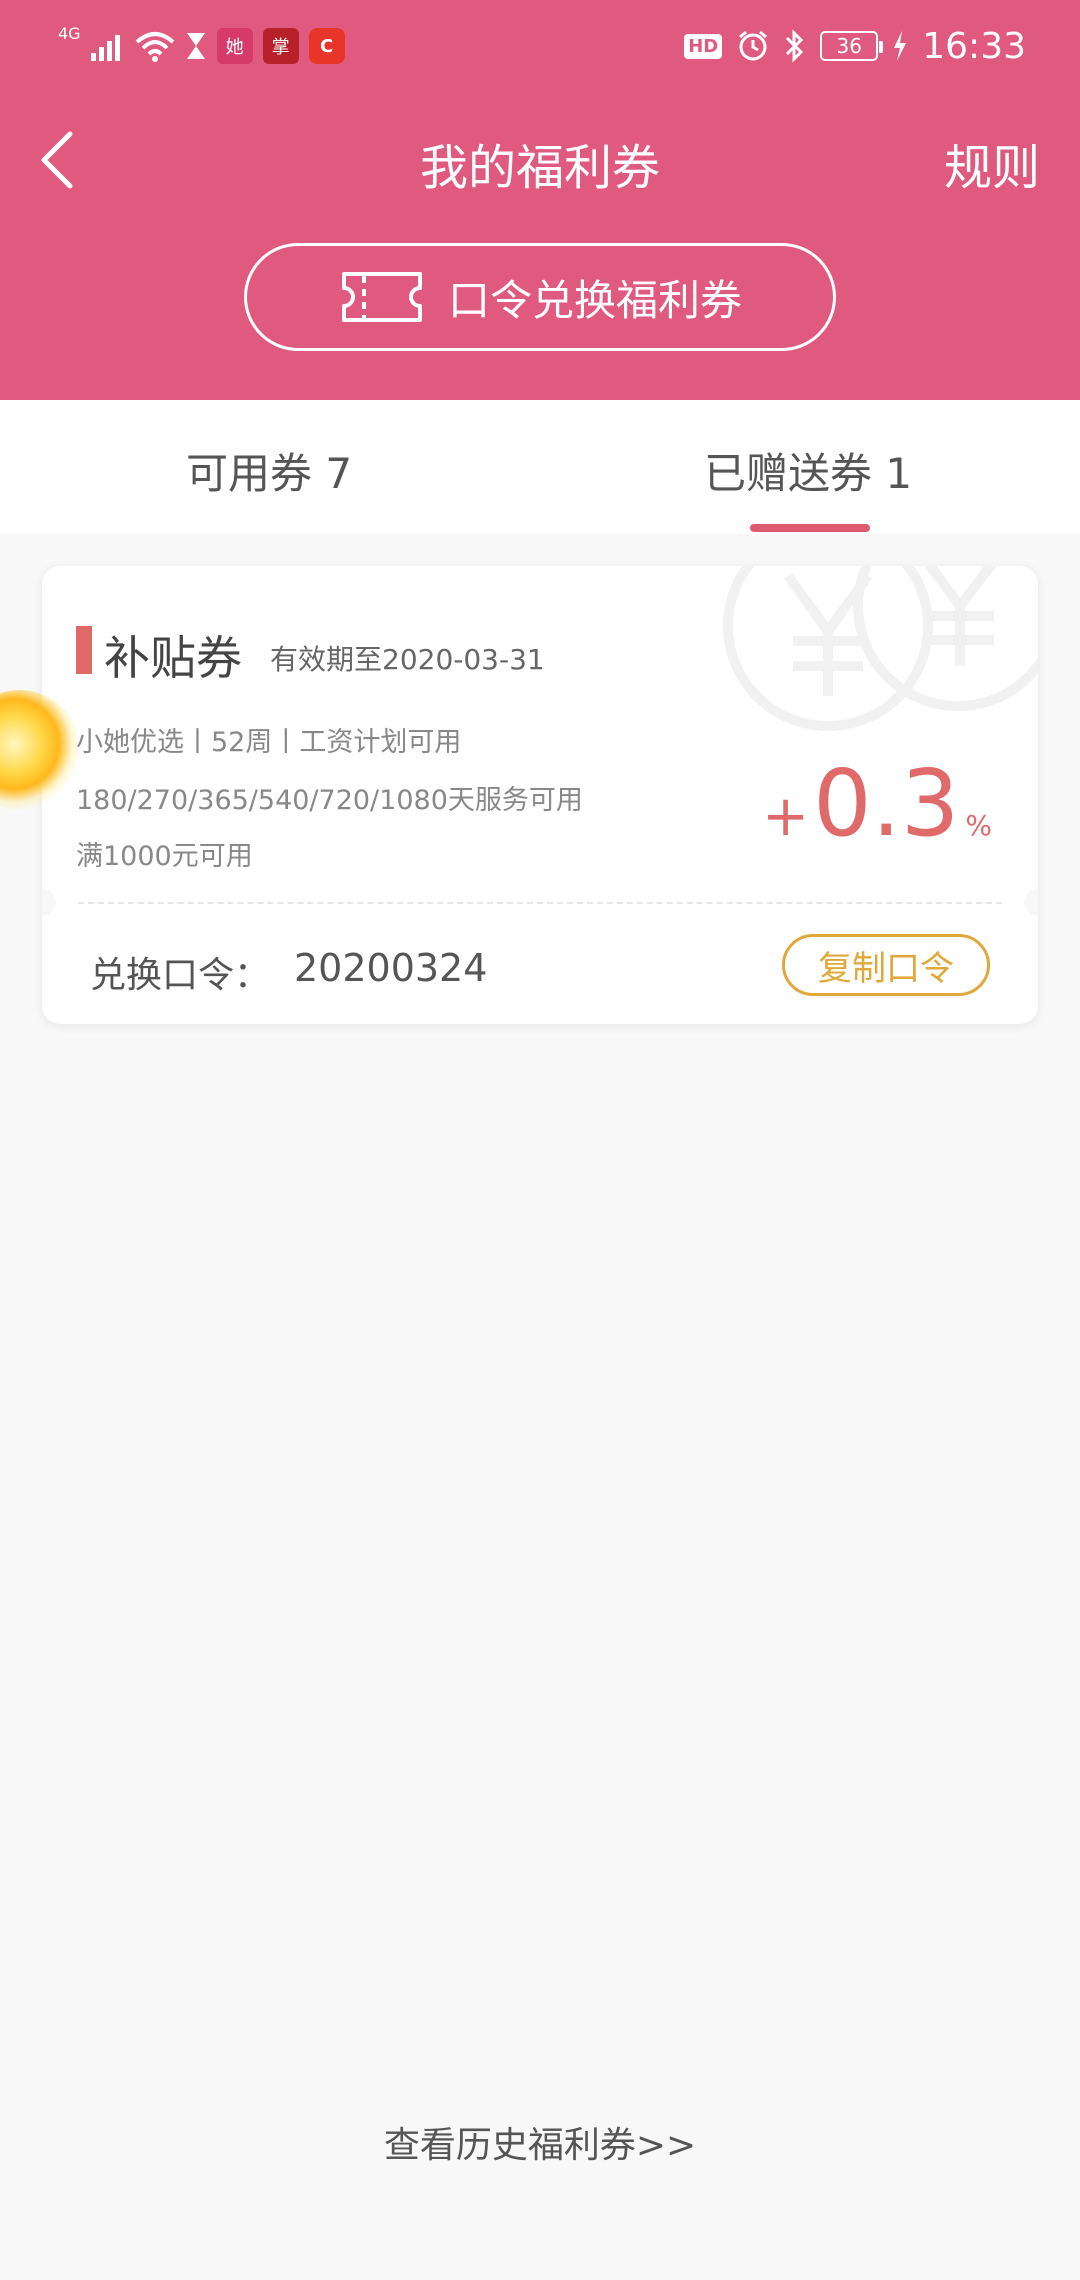 Image resolution: width=1080 pixels, height=2280 pixels. I want to click on redeem-code-label: 口令兑换福利券, so click(594, 300).